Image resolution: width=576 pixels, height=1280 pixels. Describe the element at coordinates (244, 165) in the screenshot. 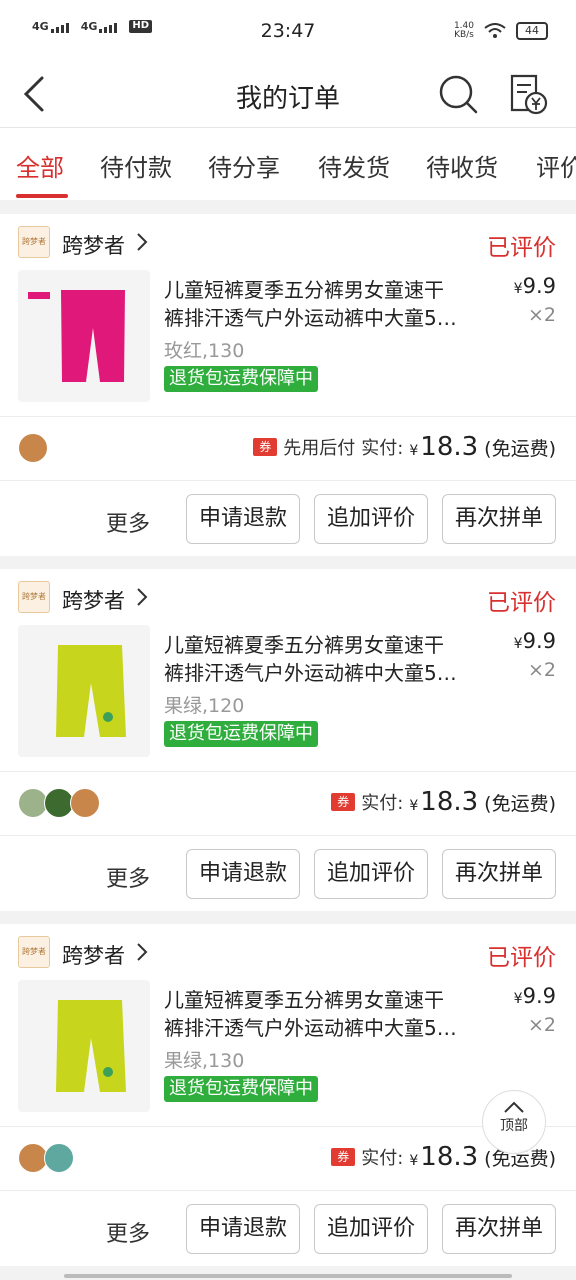

I see `tab-pending-share: 待分享` at that location.